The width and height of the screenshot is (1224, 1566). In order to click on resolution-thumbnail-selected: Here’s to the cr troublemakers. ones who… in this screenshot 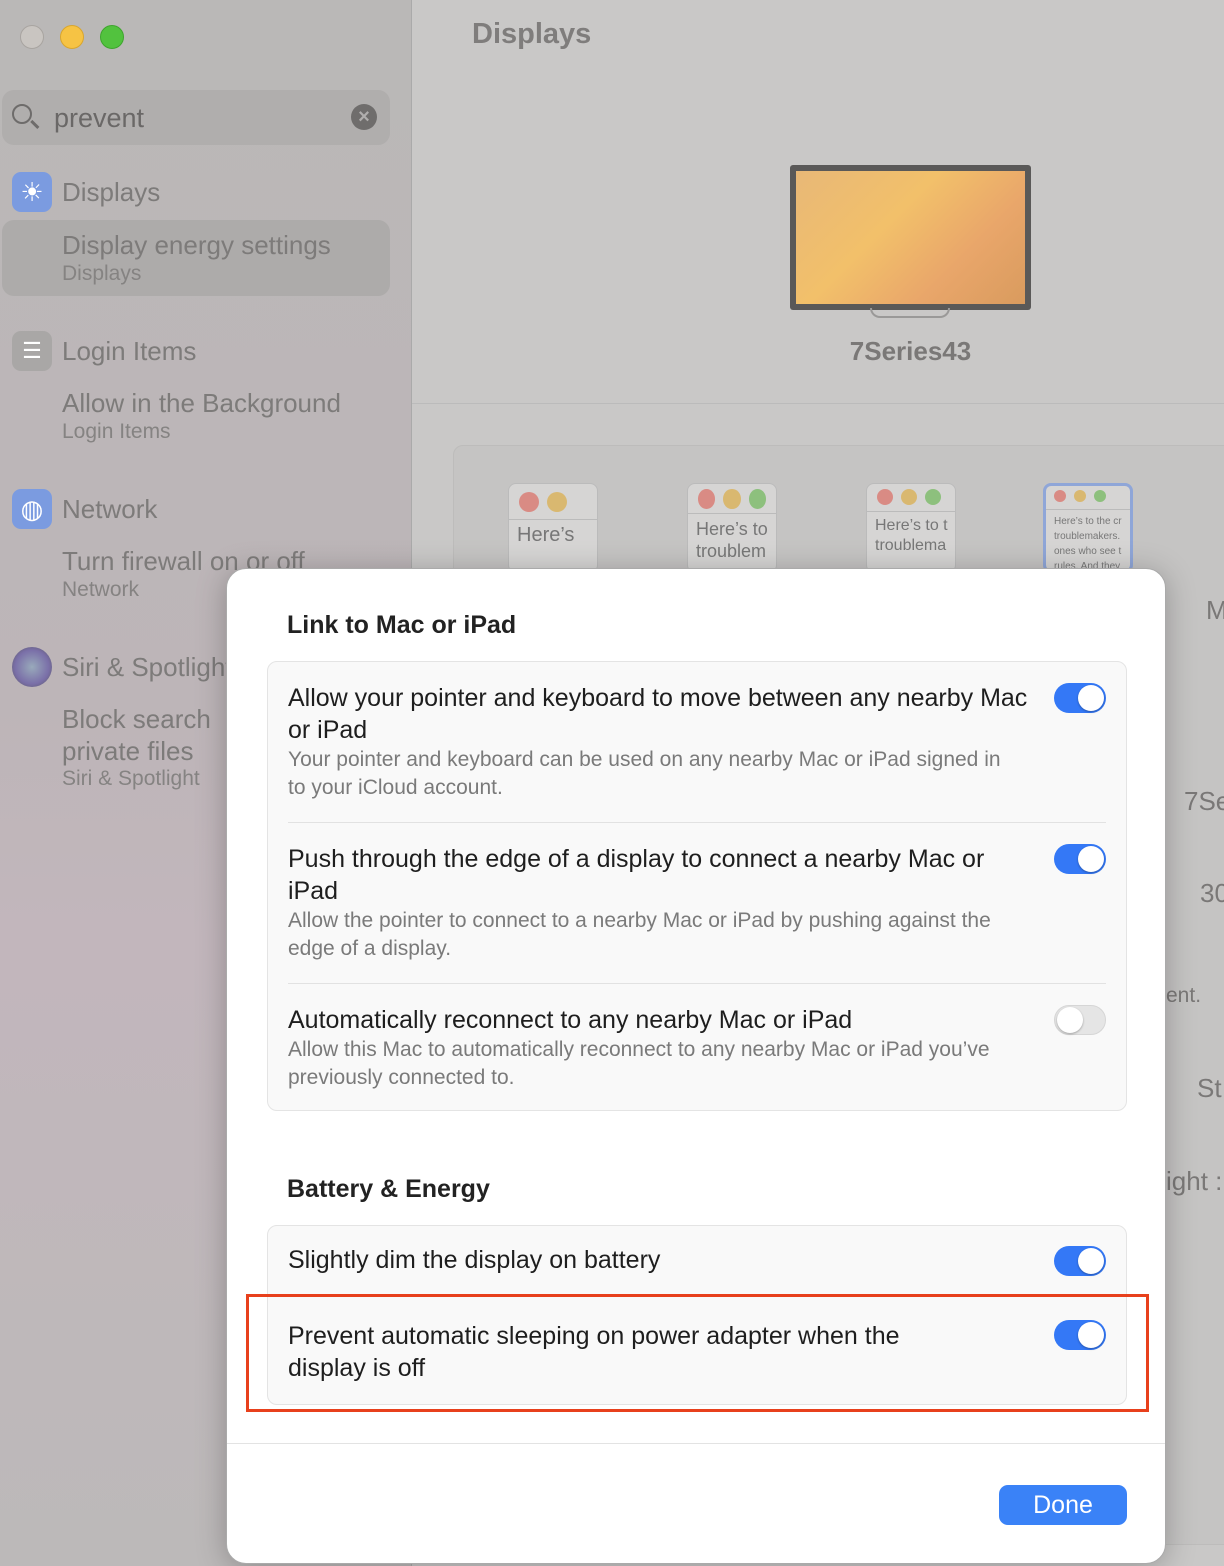, I will do `click(1088, 528)`.